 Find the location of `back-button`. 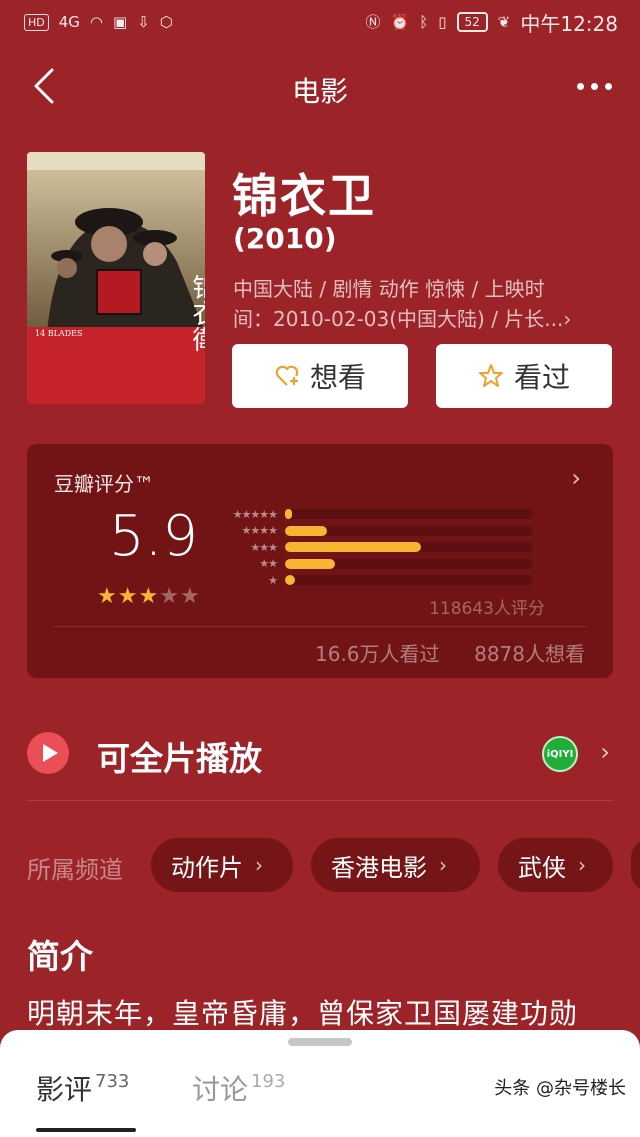

back-button is located at coordinates (50, 86).